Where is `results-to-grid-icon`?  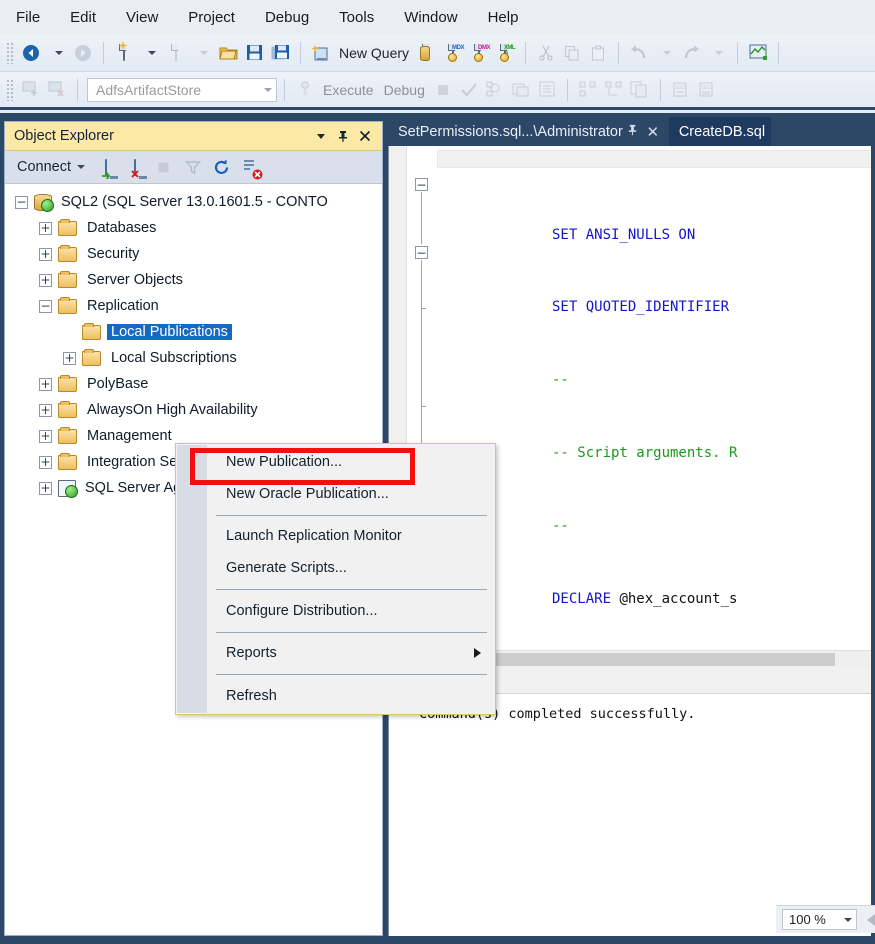 results-to-grid-icon is located at coordinates (614, 90).